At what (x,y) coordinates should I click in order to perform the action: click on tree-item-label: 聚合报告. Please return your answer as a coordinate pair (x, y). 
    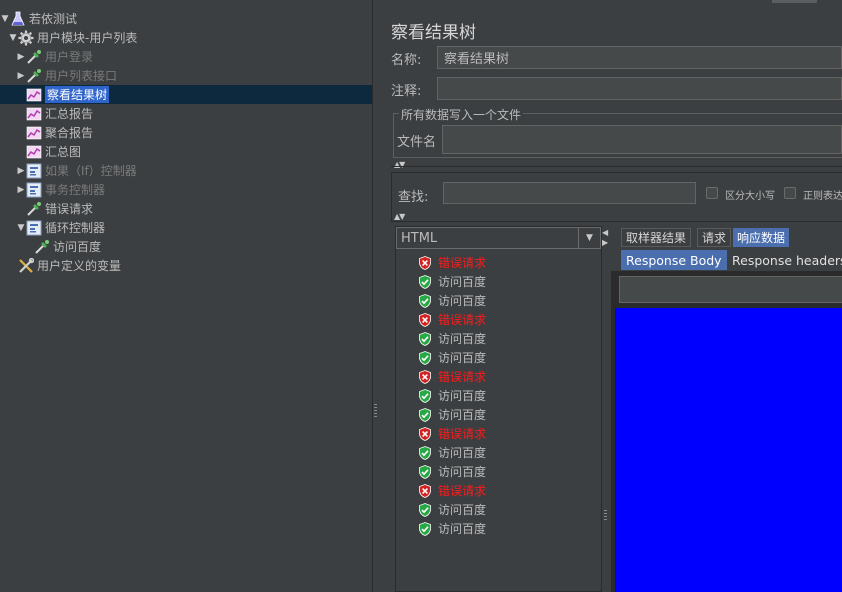
    Looking at the image, I should click on (69, 133).